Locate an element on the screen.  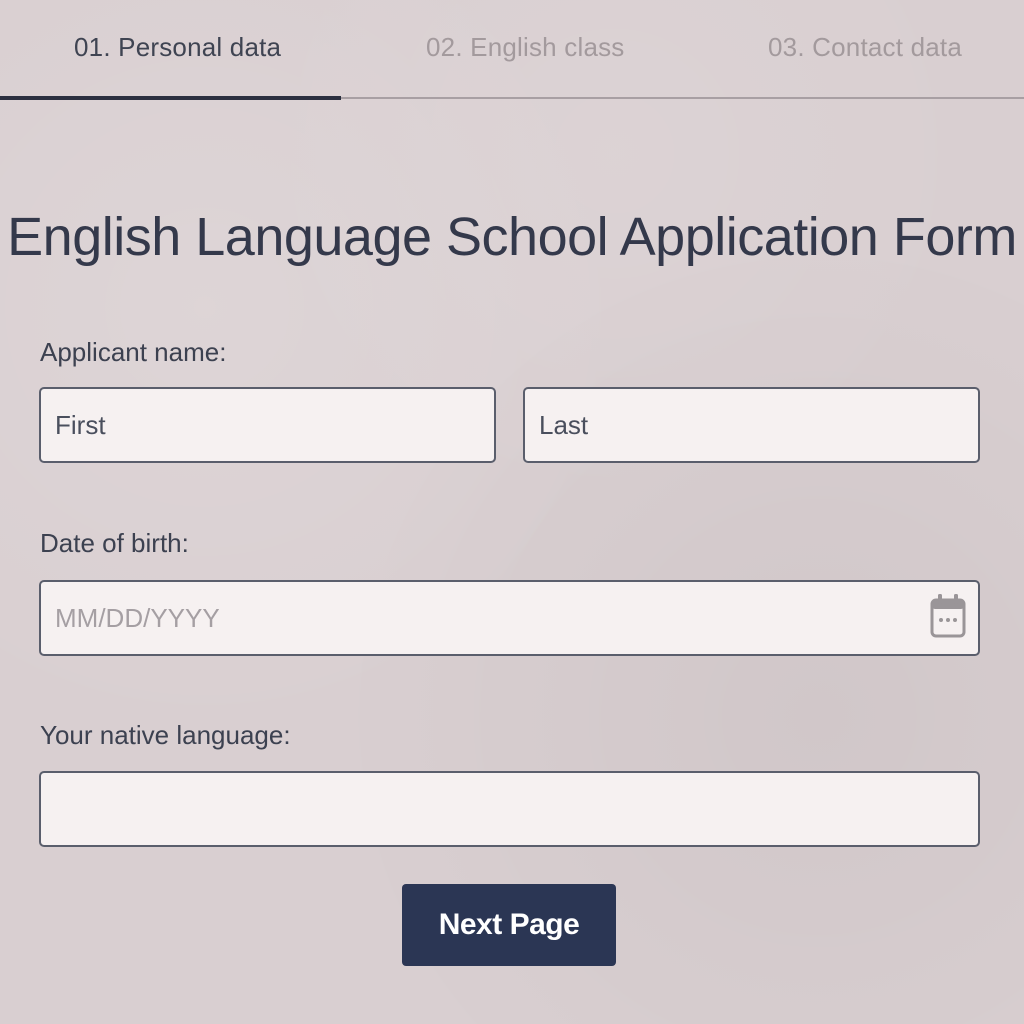
native-language-input is located at coordinates (509, 809).